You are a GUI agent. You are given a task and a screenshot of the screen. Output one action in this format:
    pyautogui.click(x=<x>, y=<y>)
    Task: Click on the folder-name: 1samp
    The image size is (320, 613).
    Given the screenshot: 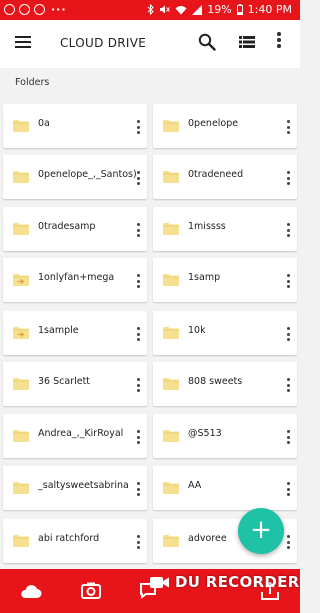 What is the action you would take?
    pyautogui.click(x=204, y=277)
    